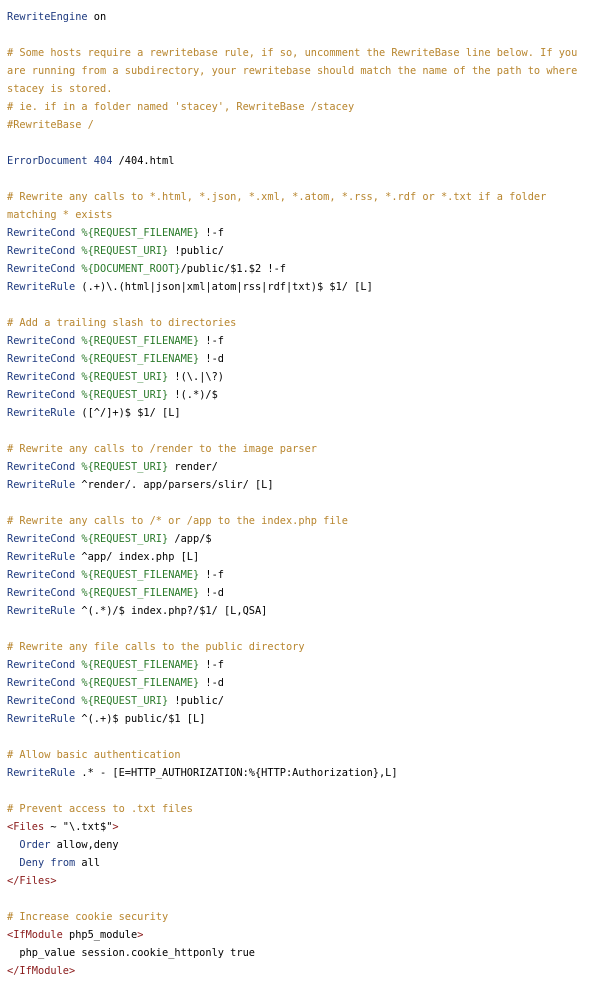  Describe the element at coordinates (63, 863) in the screenshot. I see `directive: from` at that location.